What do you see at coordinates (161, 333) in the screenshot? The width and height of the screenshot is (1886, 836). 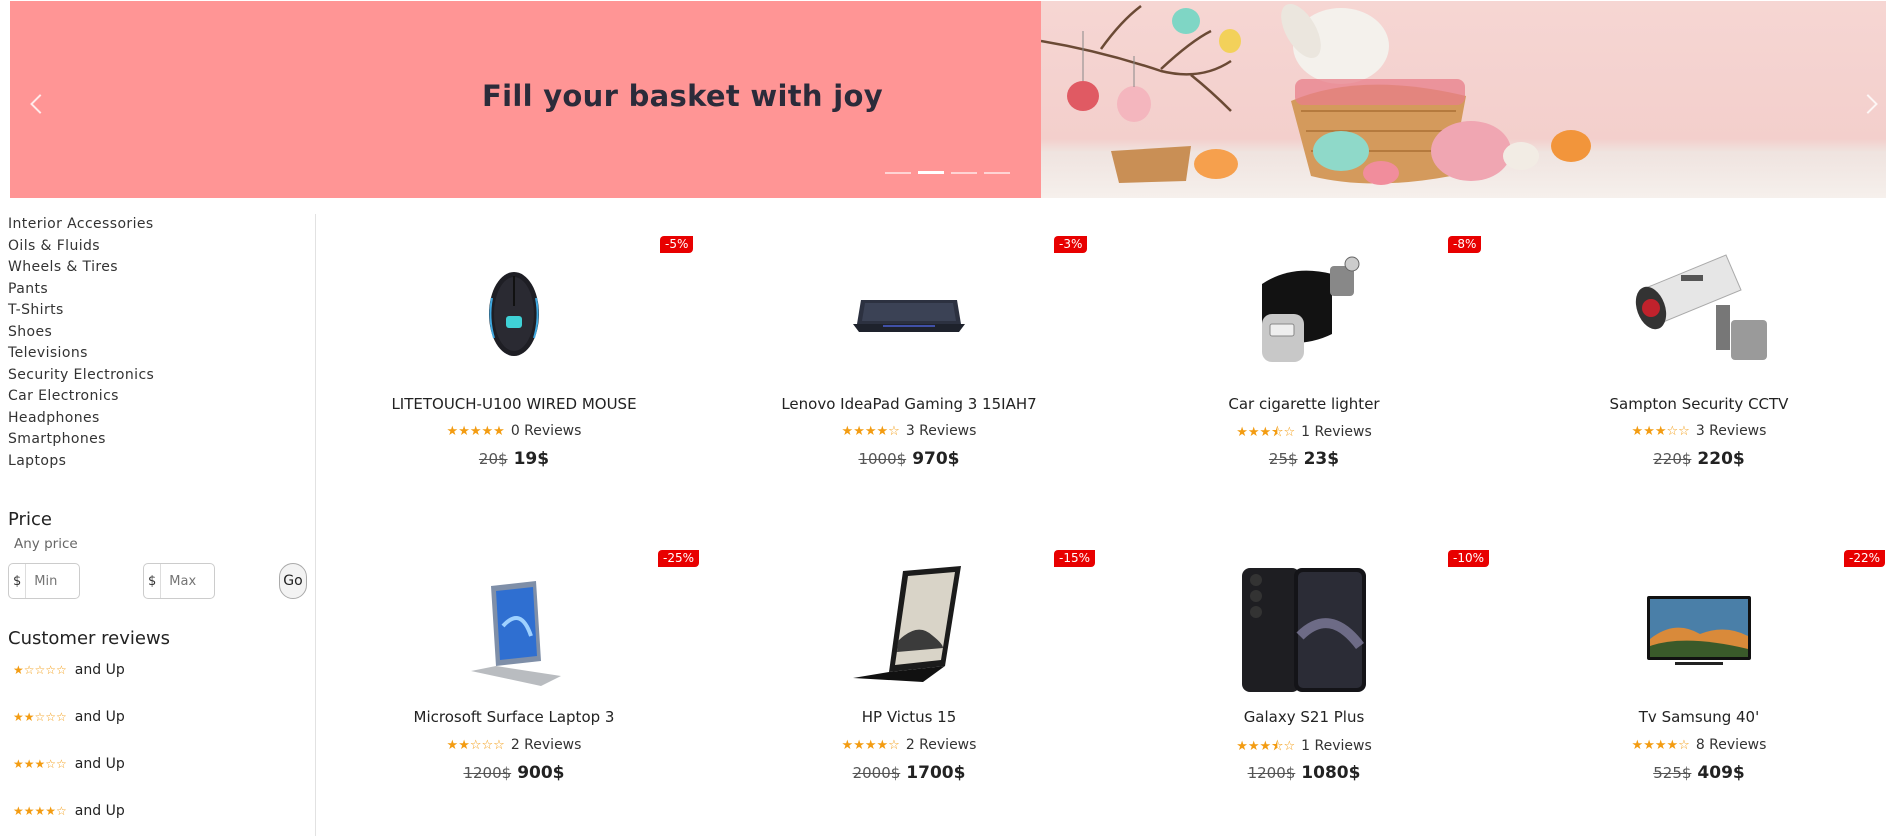 I see `category-item: Shoes` at bounding box center [161, 333].